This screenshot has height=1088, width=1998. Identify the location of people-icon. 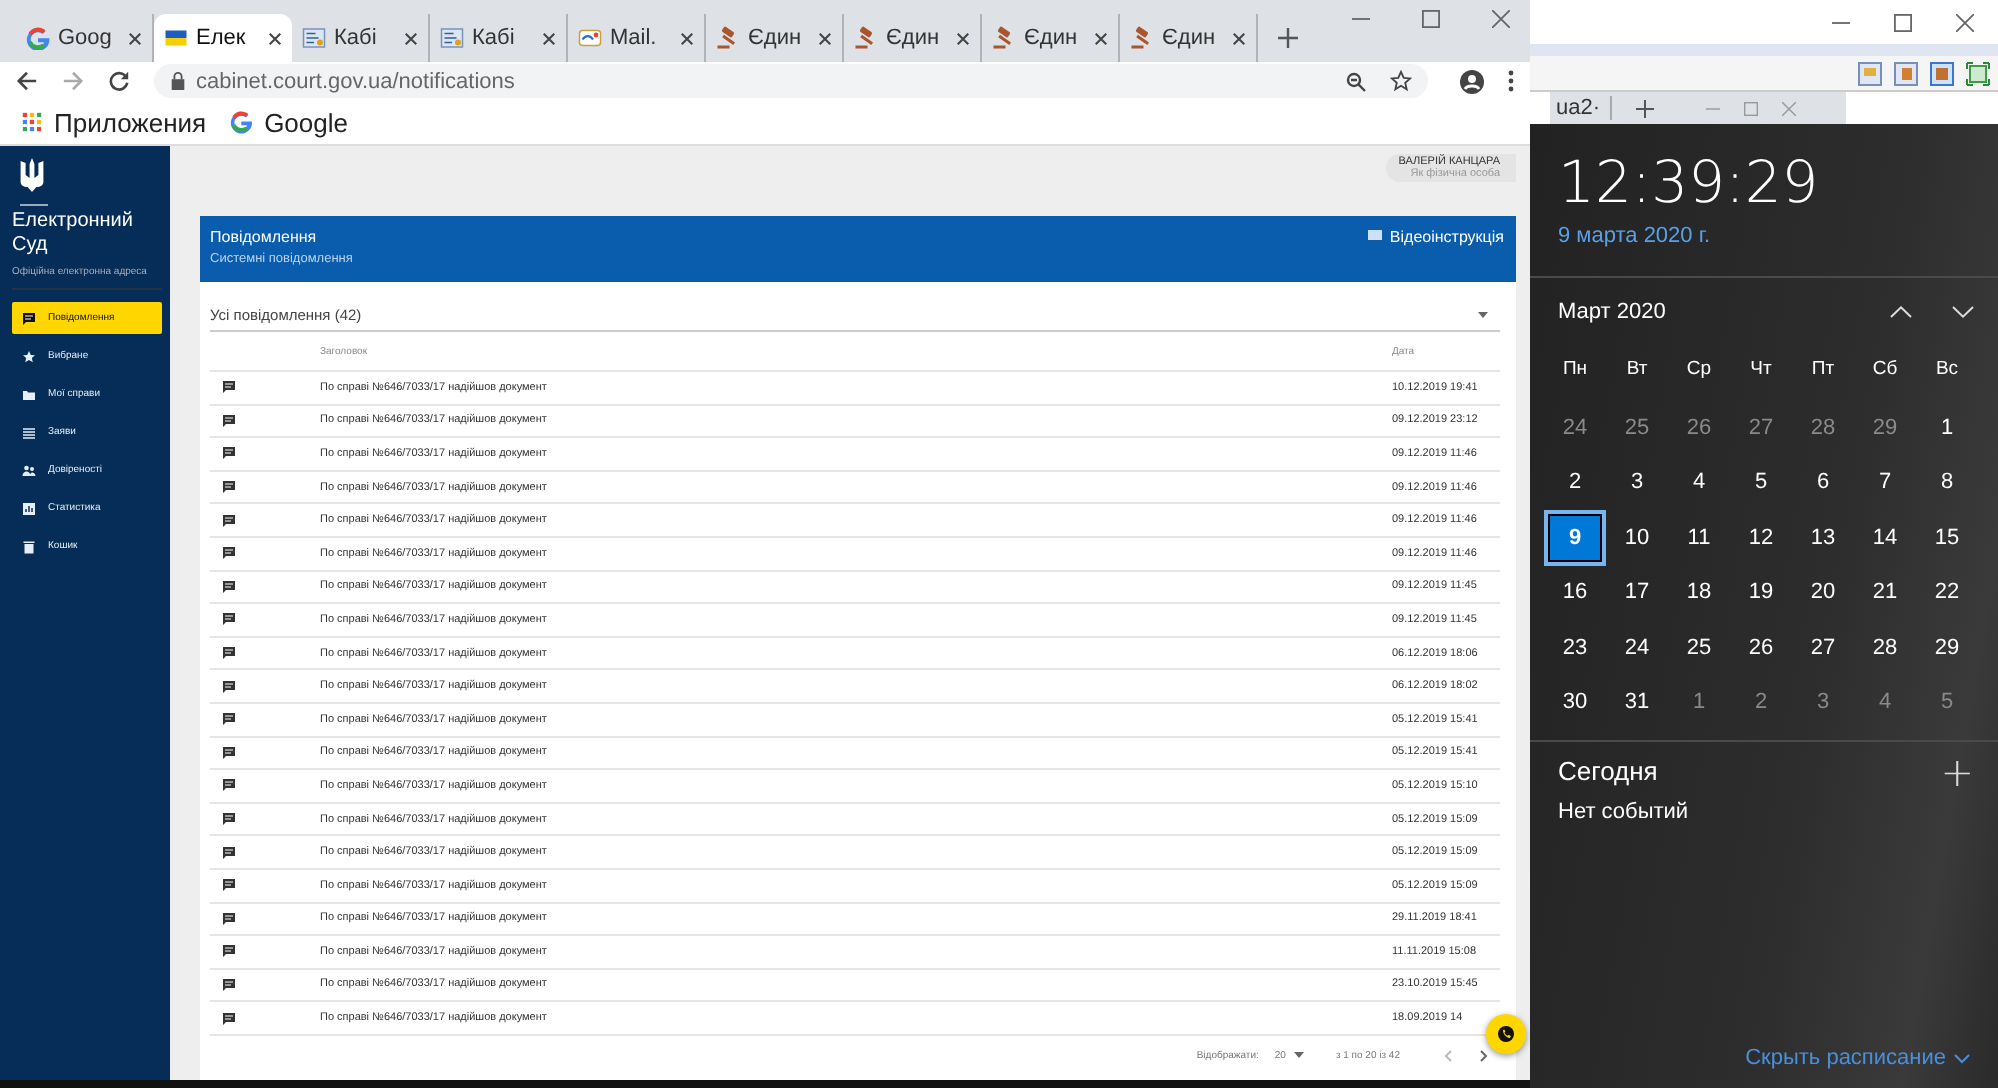
(29, 470).